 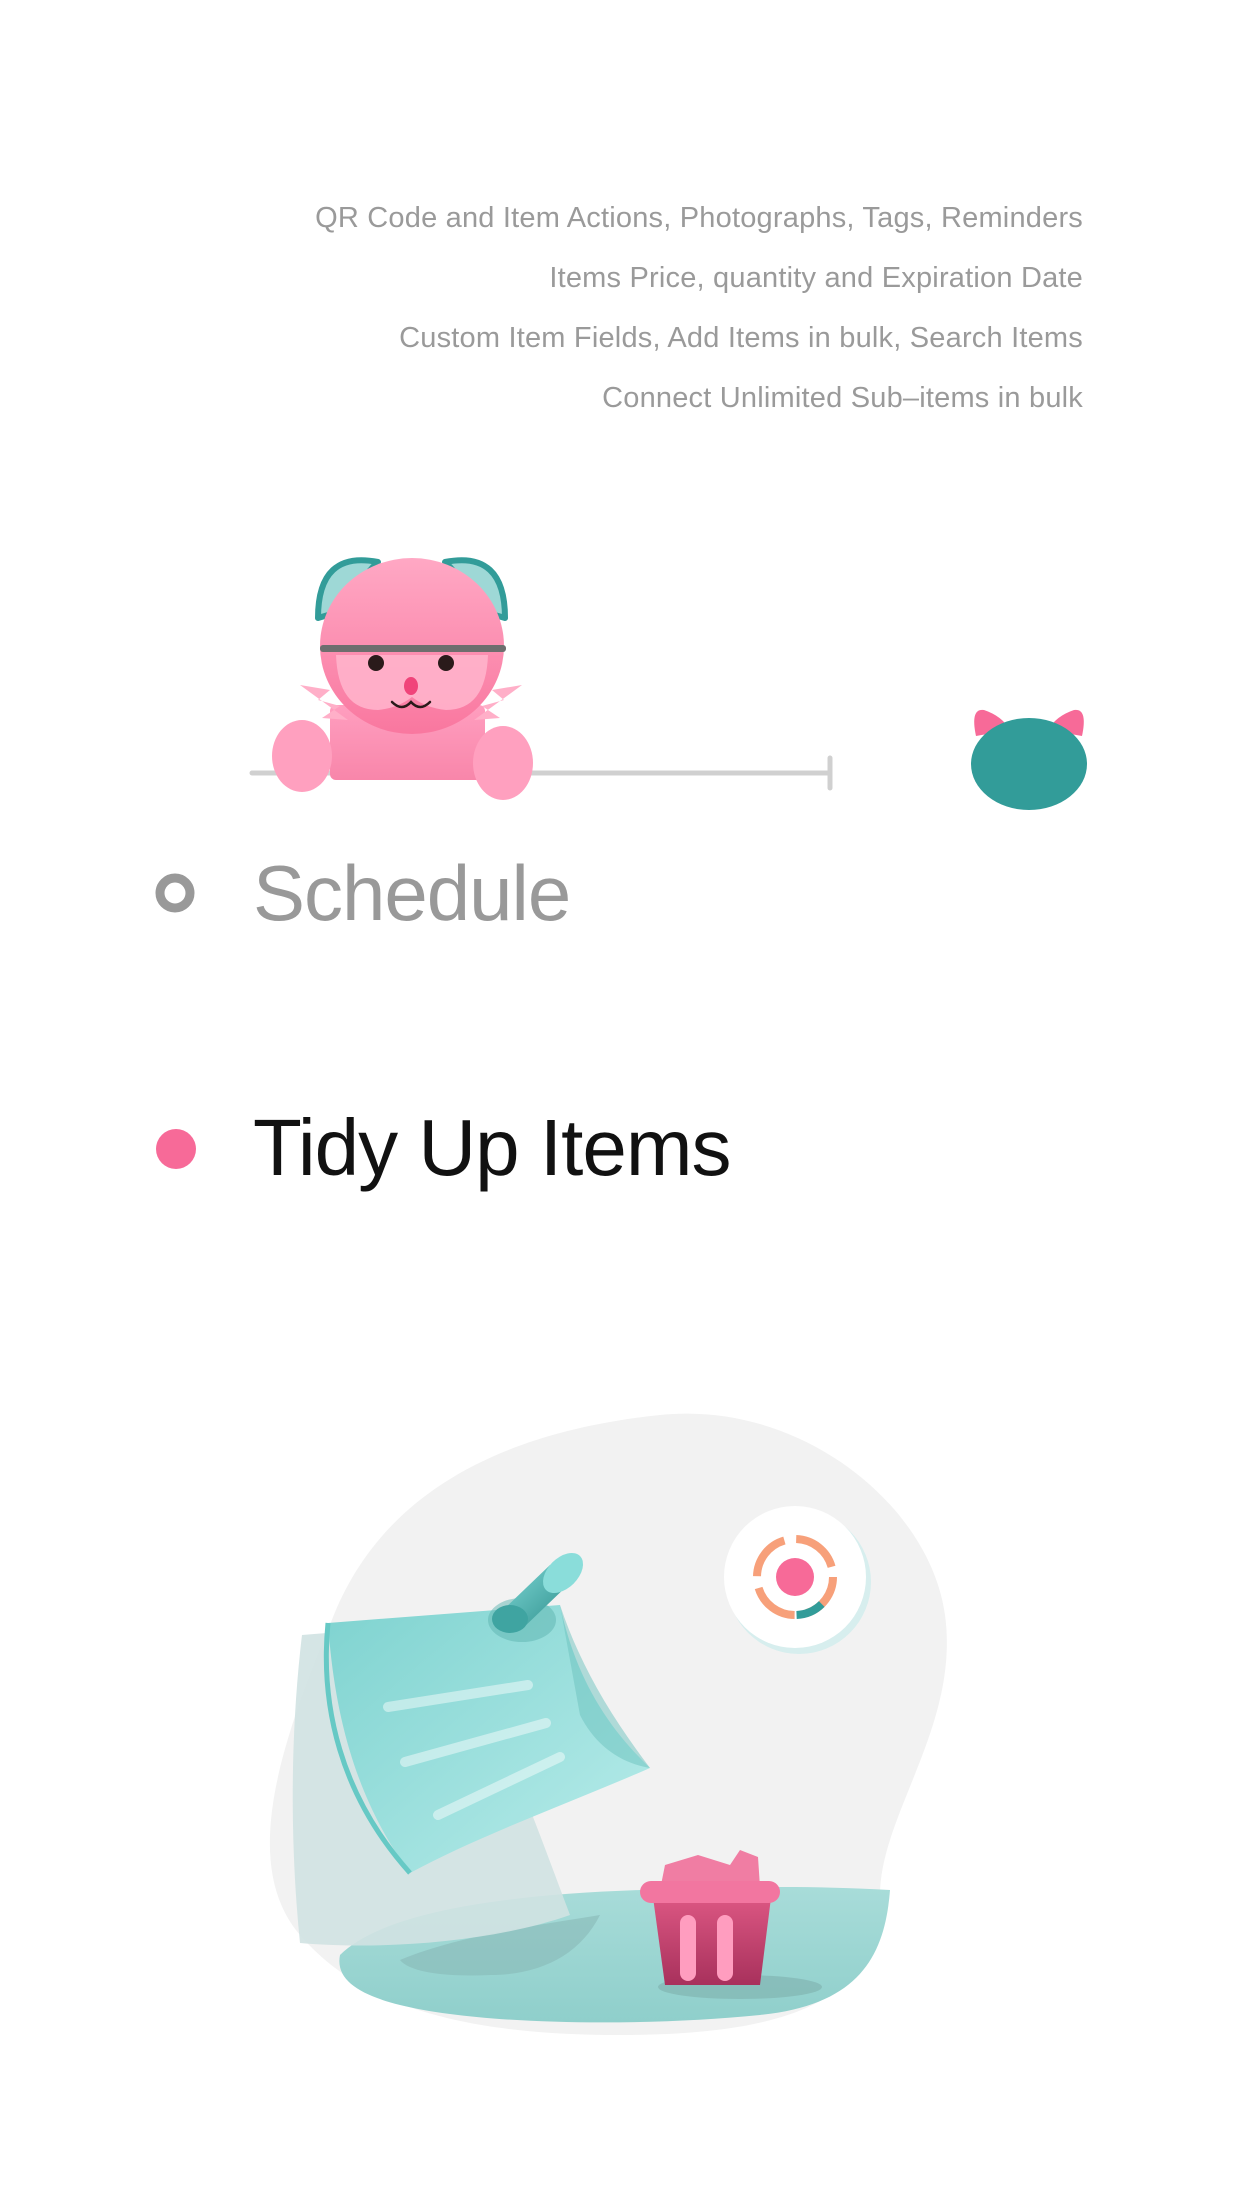 I want to click on pink-cat-icon, so click(x=402, y=678).